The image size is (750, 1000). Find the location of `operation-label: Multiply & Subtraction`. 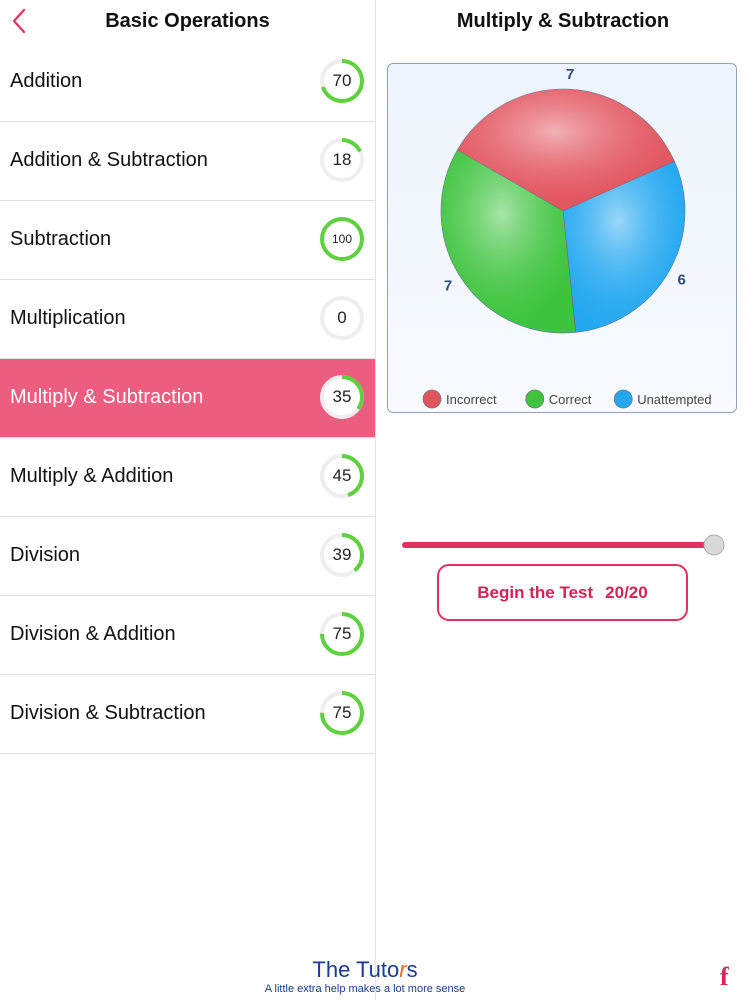

operation-label: Multiply & Subtraction is located at coordinates (107, 397).